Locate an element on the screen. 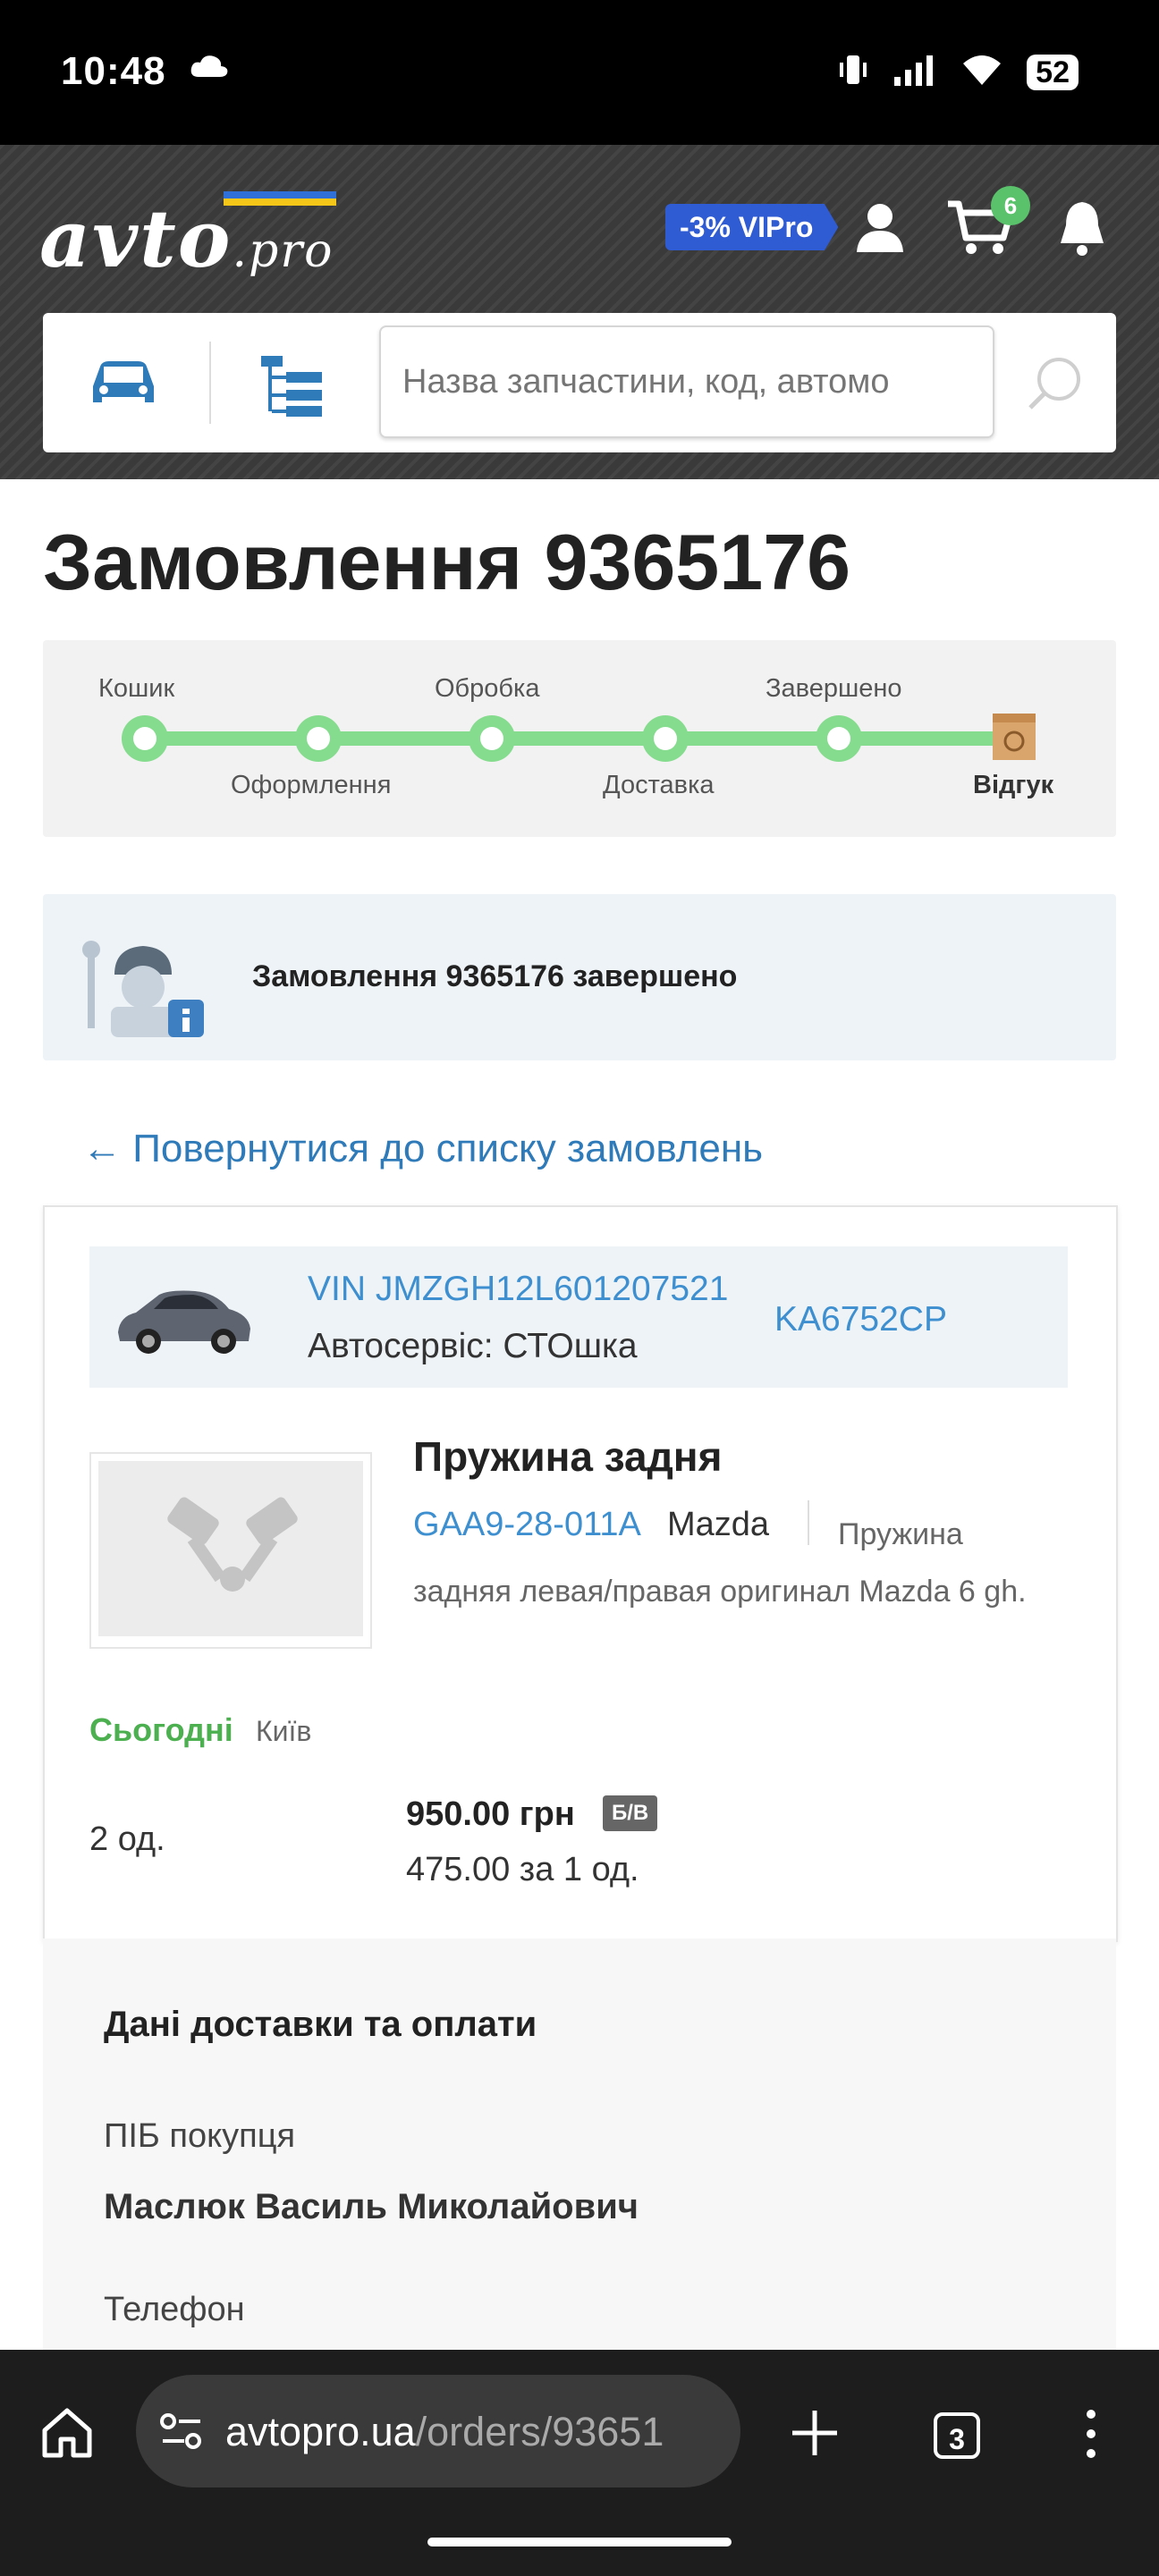 Image resolution: width=1159 pixels, height=2576 pixels. home-icon is located at coordinates (67, 2435).